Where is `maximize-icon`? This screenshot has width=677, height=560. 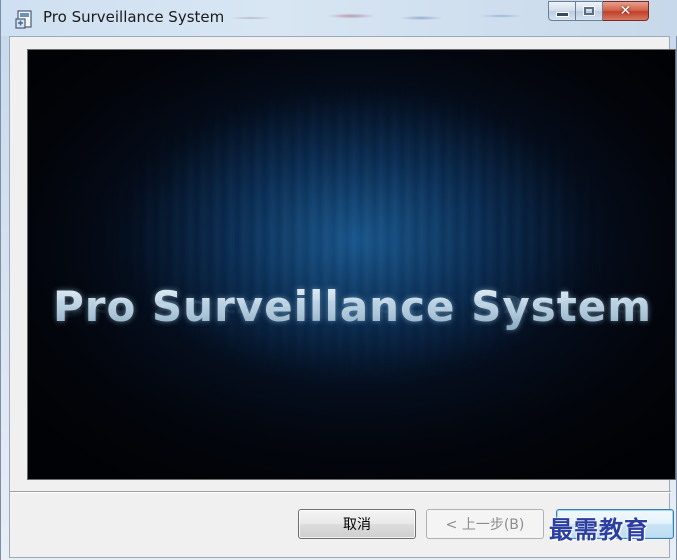
maximize-icon is located at coordinates (589, 11).